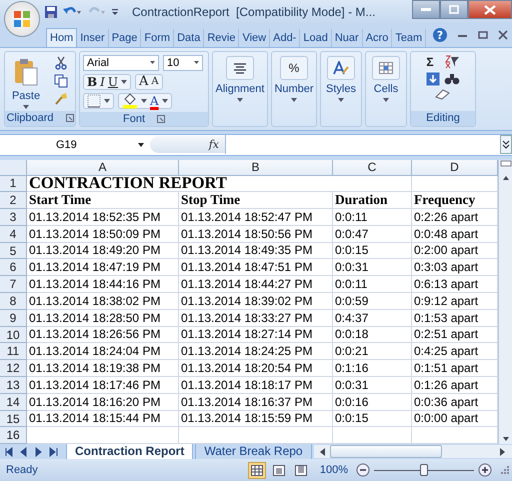  What do you see at coordinates (13, 301) in the screenshot?
I see `row-header: 8` at bounding box center [13, 301].